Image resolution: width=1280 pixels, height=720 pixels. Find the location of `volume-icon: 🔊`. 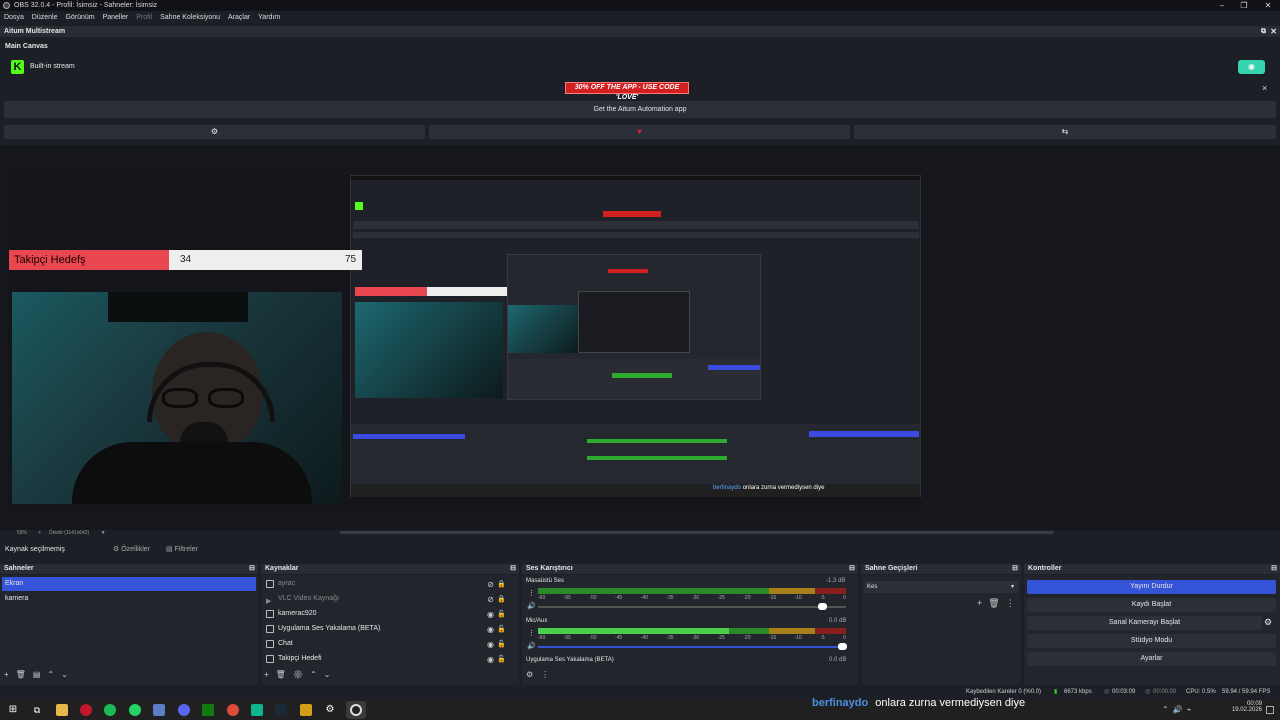

volume-icon: 🔊 is located at coordinates (1180, 709).